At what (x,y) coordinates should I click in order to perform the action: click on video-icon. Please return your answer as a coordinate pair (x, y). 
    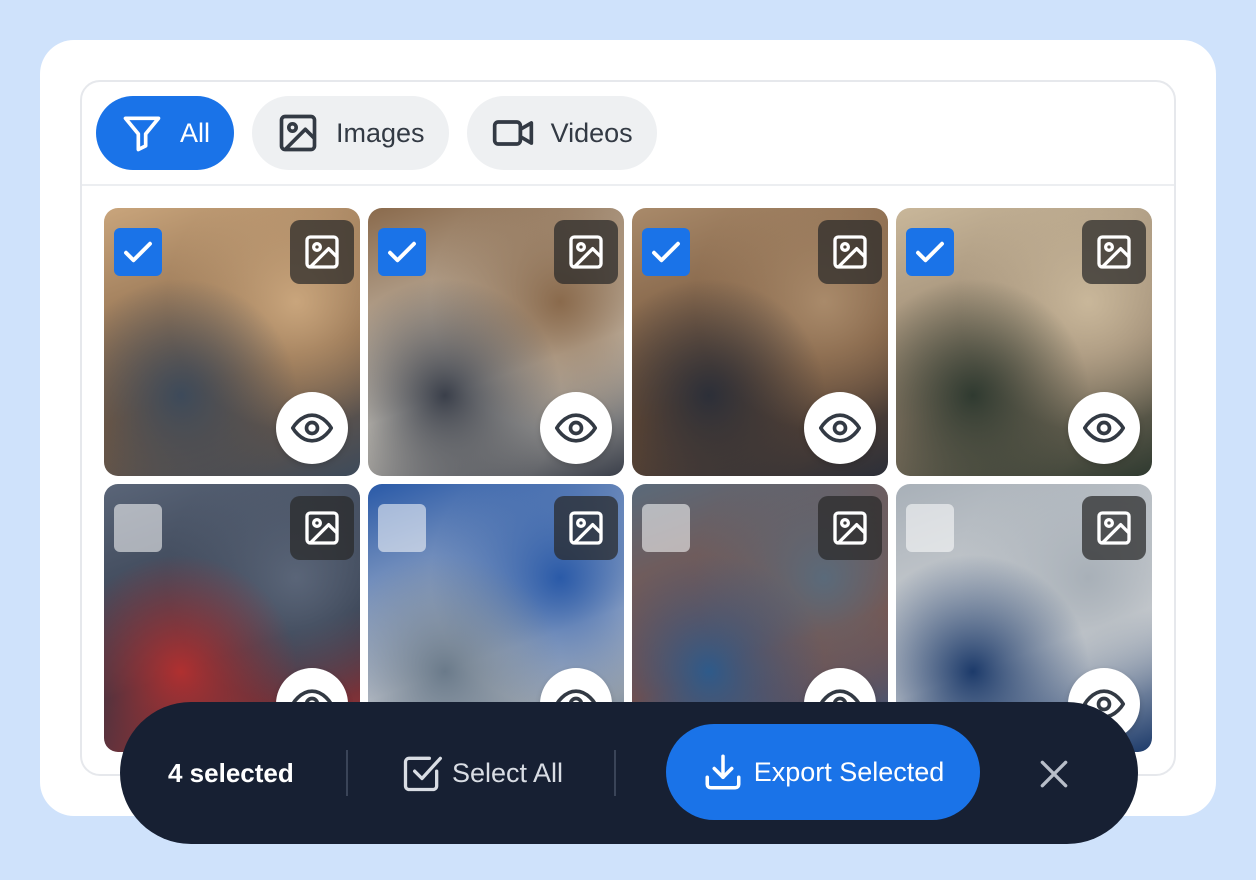
    Looking at the image, I should click on (512, 133).